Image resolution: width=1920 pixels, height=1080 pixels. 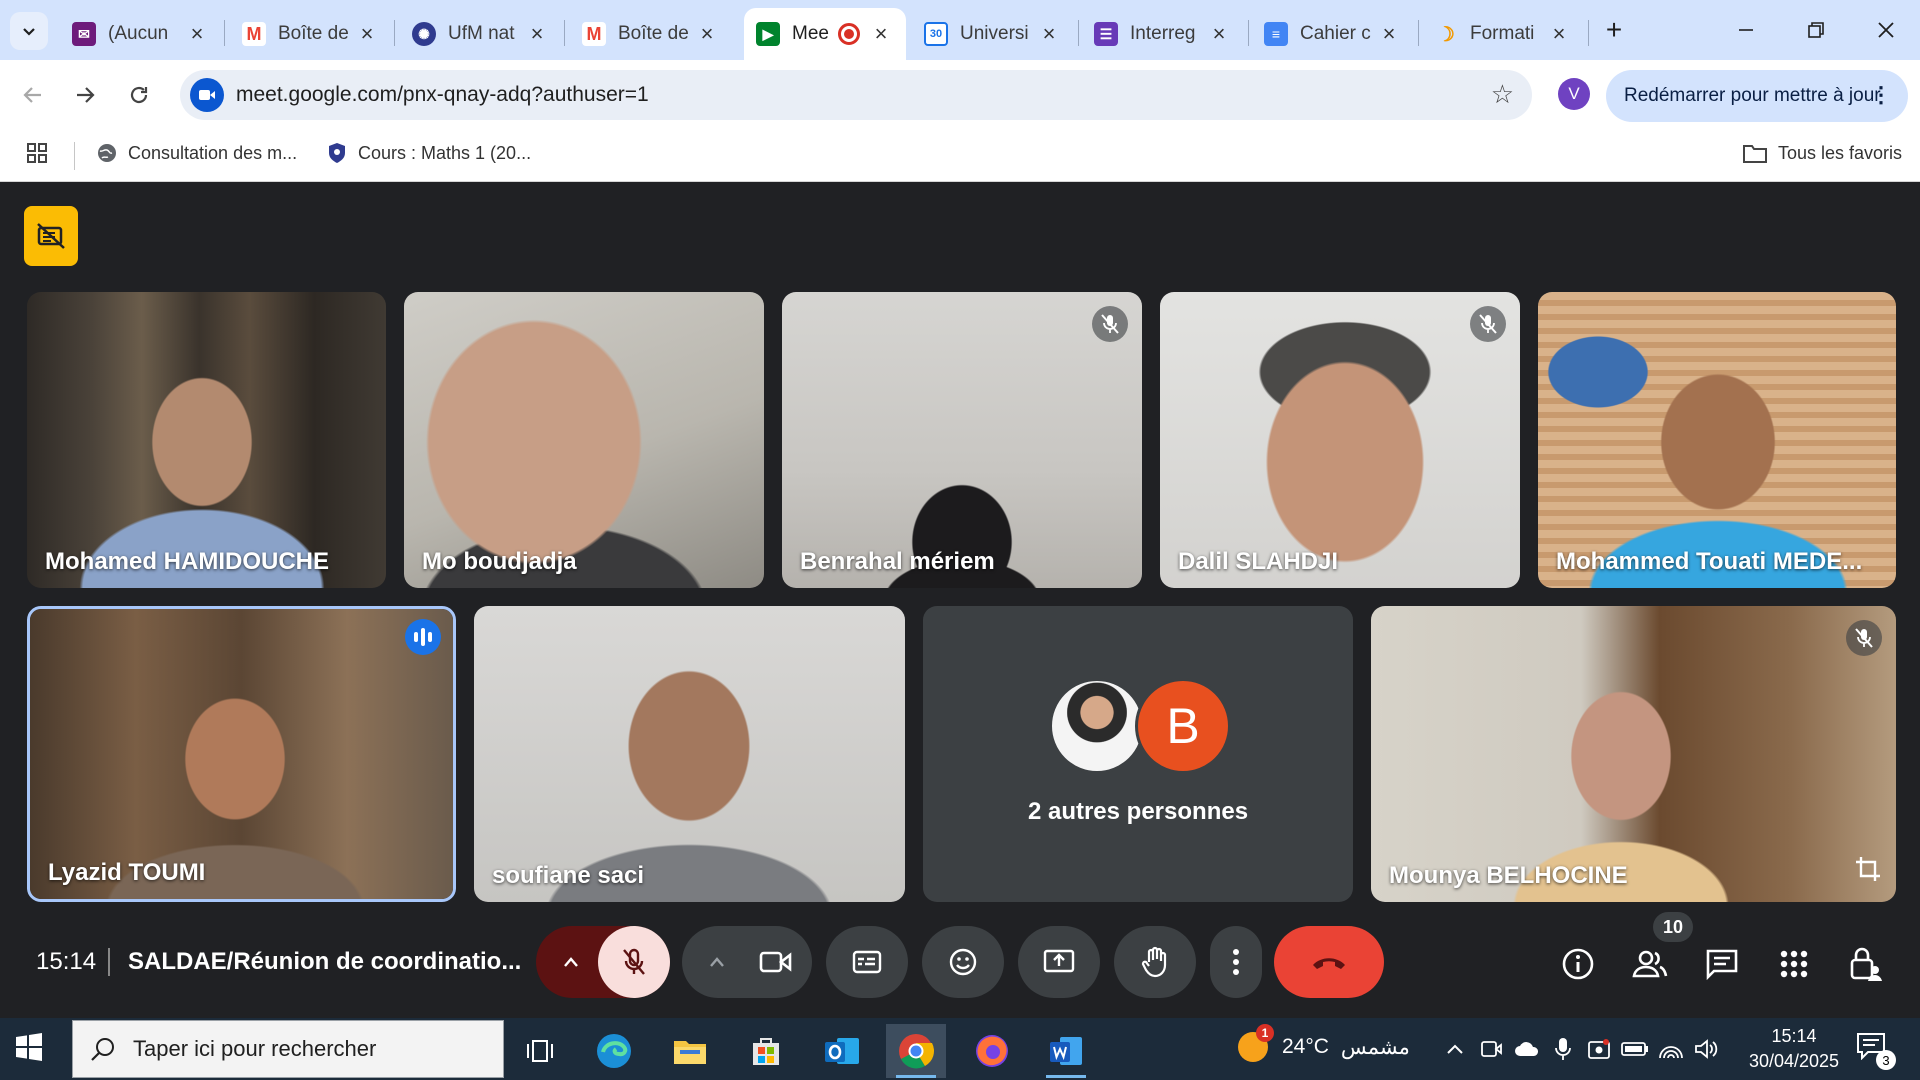 What do you see at coordinates (963, 962) in the screenshot?
I see `reactions-button` at bounding box center [963, 962].